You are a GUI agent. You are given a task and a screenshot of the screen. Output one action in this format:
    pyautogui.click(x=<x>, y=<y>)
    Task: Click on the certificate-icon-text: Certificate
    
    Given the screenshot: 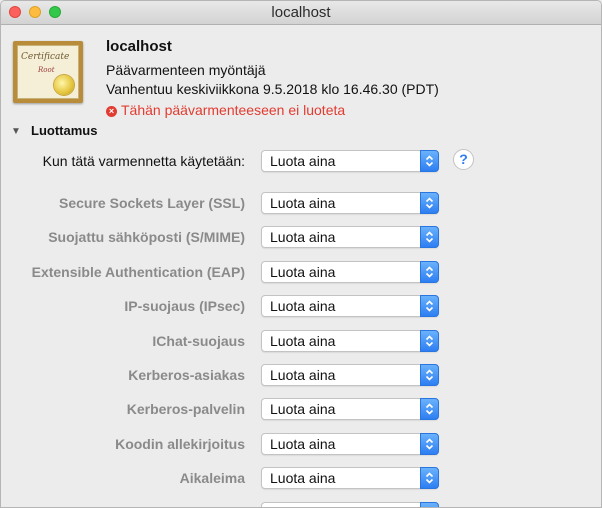 What is the action you would take?
    pyautogui.click(x=45, y=57)
    